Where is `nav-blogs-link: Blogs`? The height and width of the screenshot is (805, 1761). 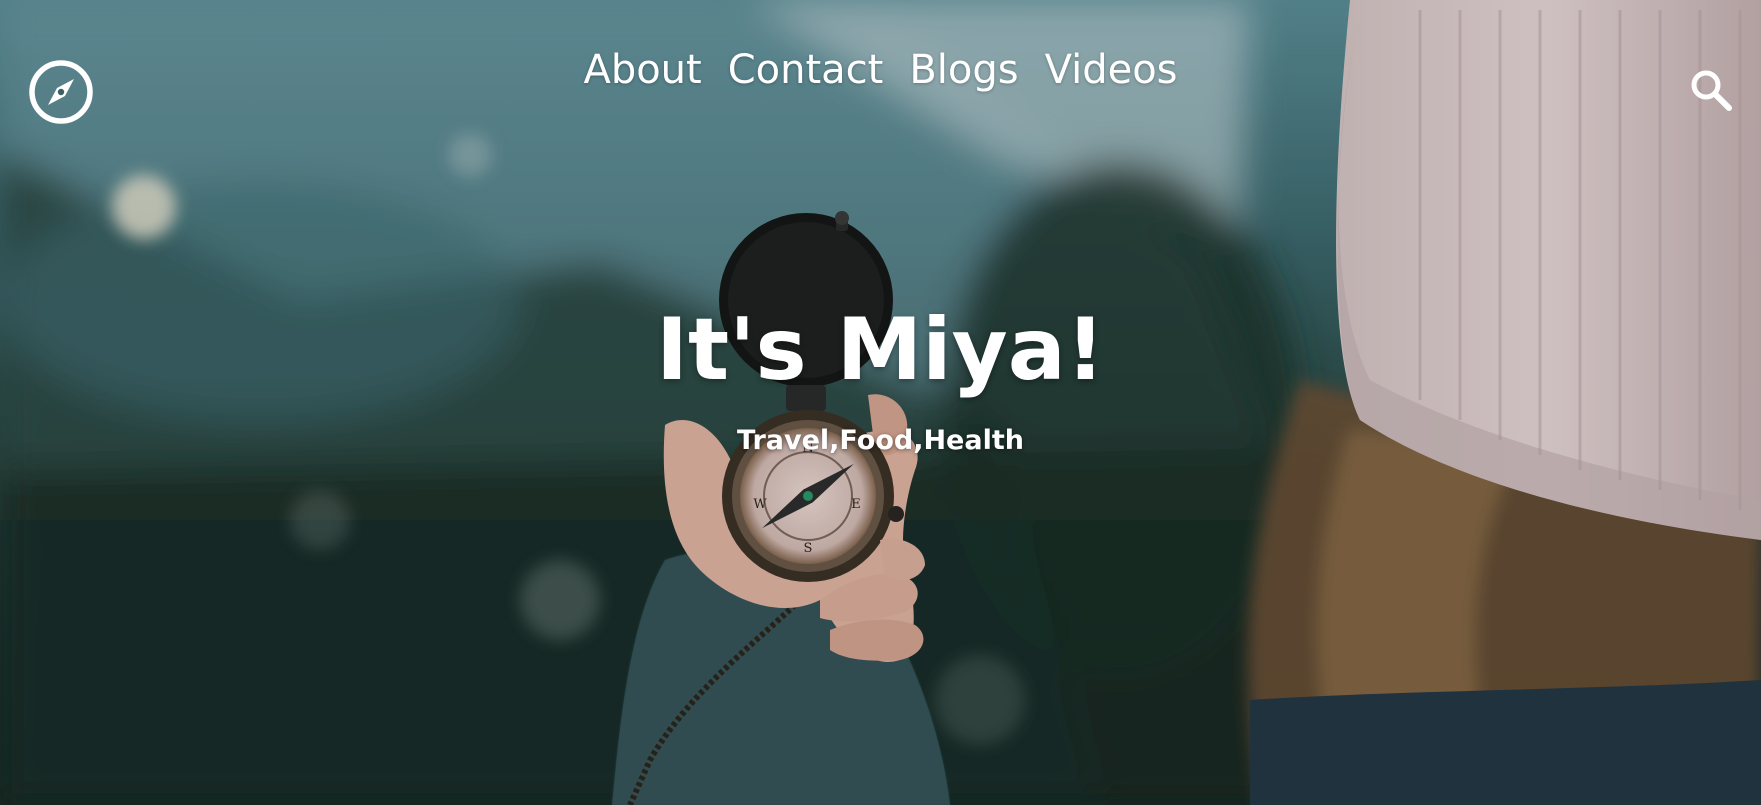
nav-blogs-link: Blogs is located at coordinates (963, 70).